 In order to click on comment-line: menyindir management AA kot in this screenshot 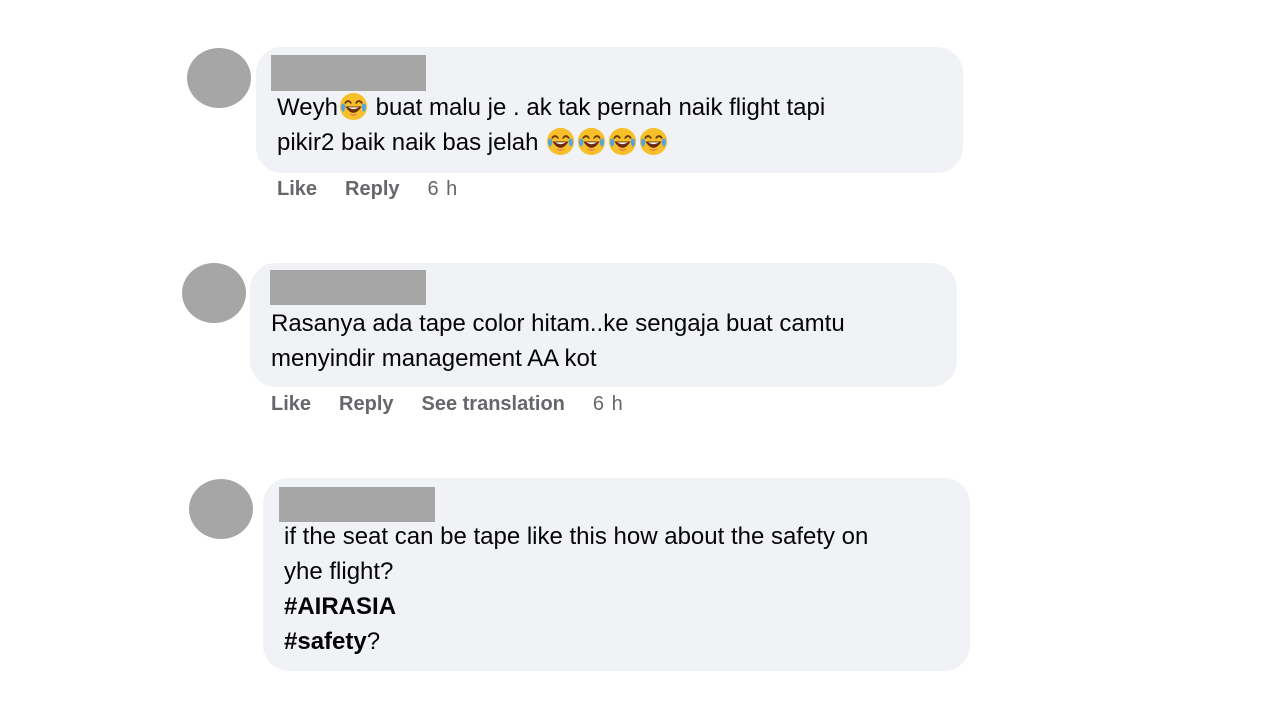, I will do `click(434, 358)`.